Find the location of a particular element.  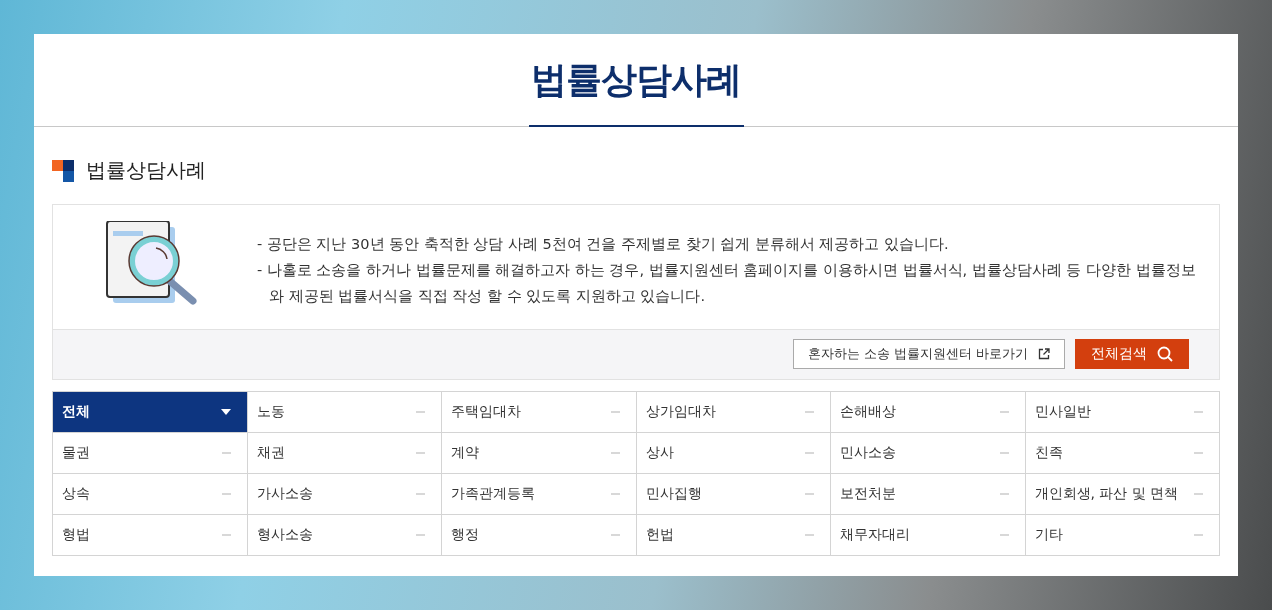

category-tab: 개인회생, 파산 및 면책 is located at coordinates (1122, 494).